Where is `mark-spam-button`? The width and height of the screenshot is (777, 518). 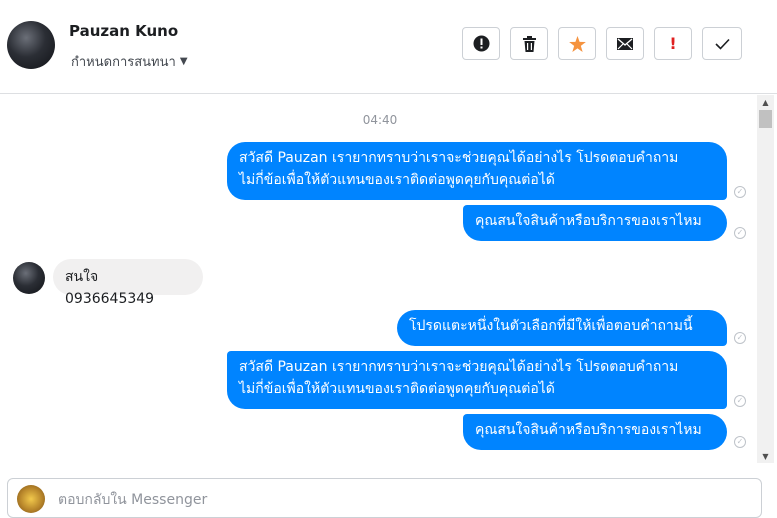 mark-spam-button is located at coordinates (481, 43).